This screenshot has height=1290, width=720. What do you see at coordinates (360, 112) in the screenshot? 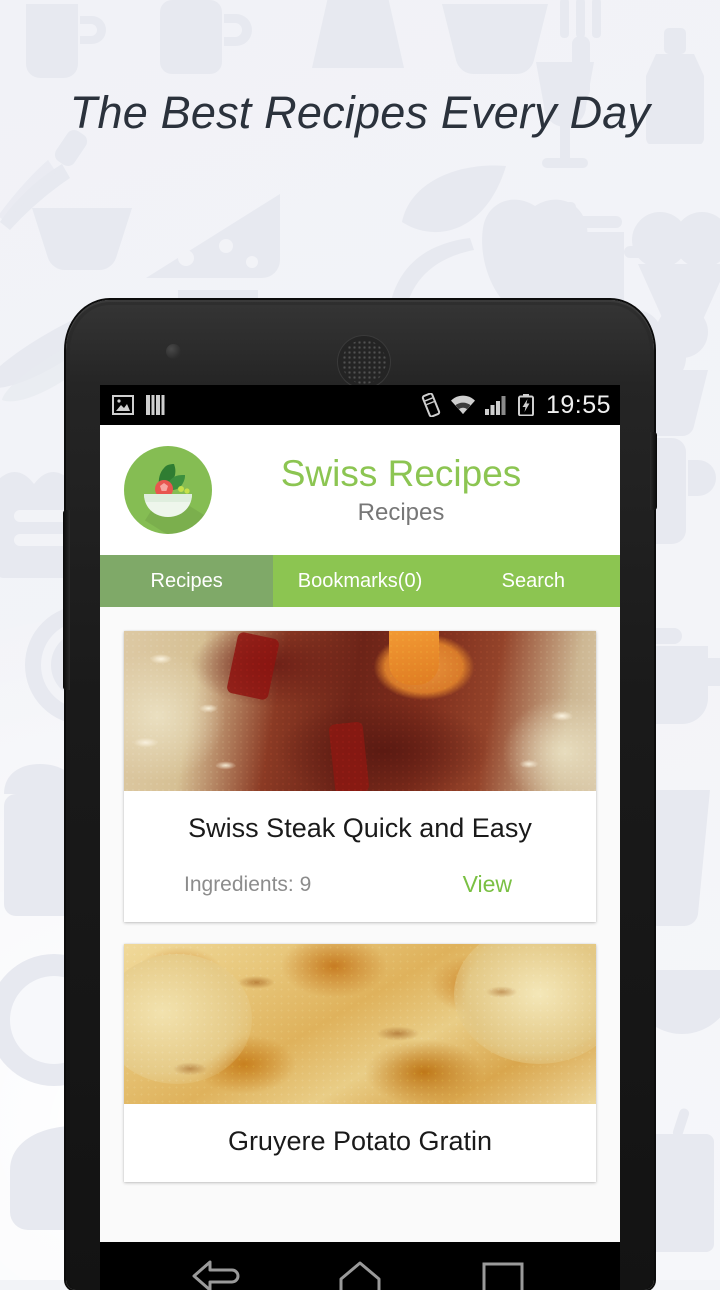
I see `page-title: The Best Recipes Every Day` at bounding box center [360, 112].